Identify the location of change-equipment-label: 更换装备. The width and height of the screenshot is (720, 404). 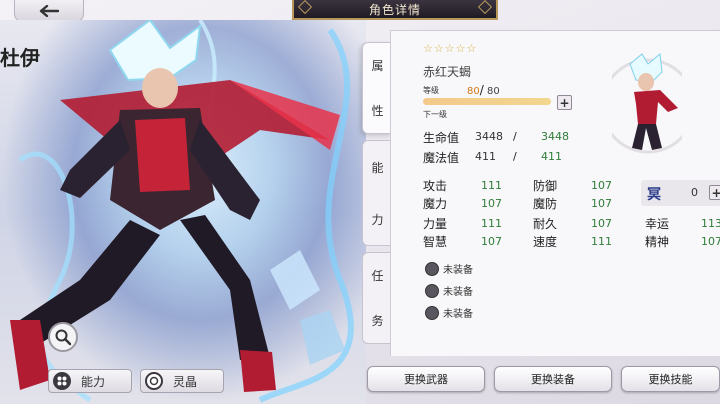
(553, 379).